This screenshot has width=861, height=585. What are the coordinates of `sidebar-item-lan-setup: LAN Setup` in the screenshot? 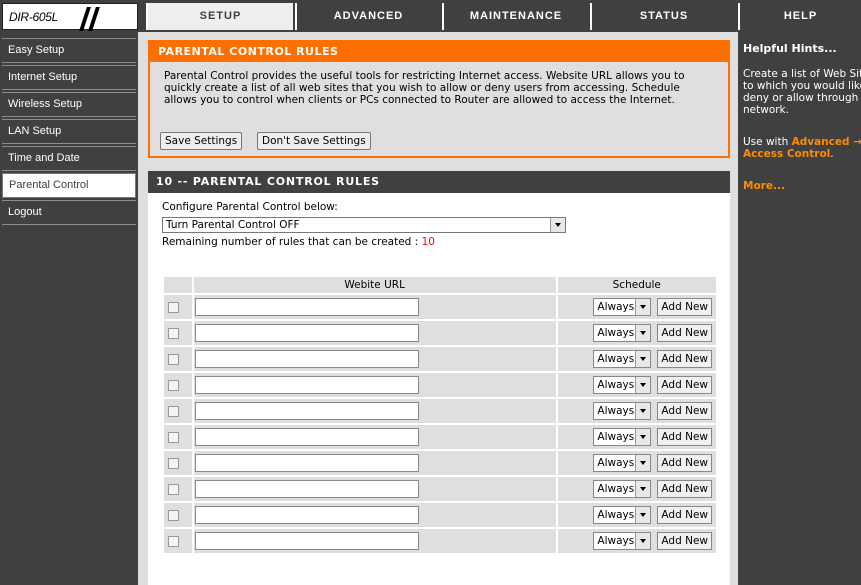 It's located at (69, 131).